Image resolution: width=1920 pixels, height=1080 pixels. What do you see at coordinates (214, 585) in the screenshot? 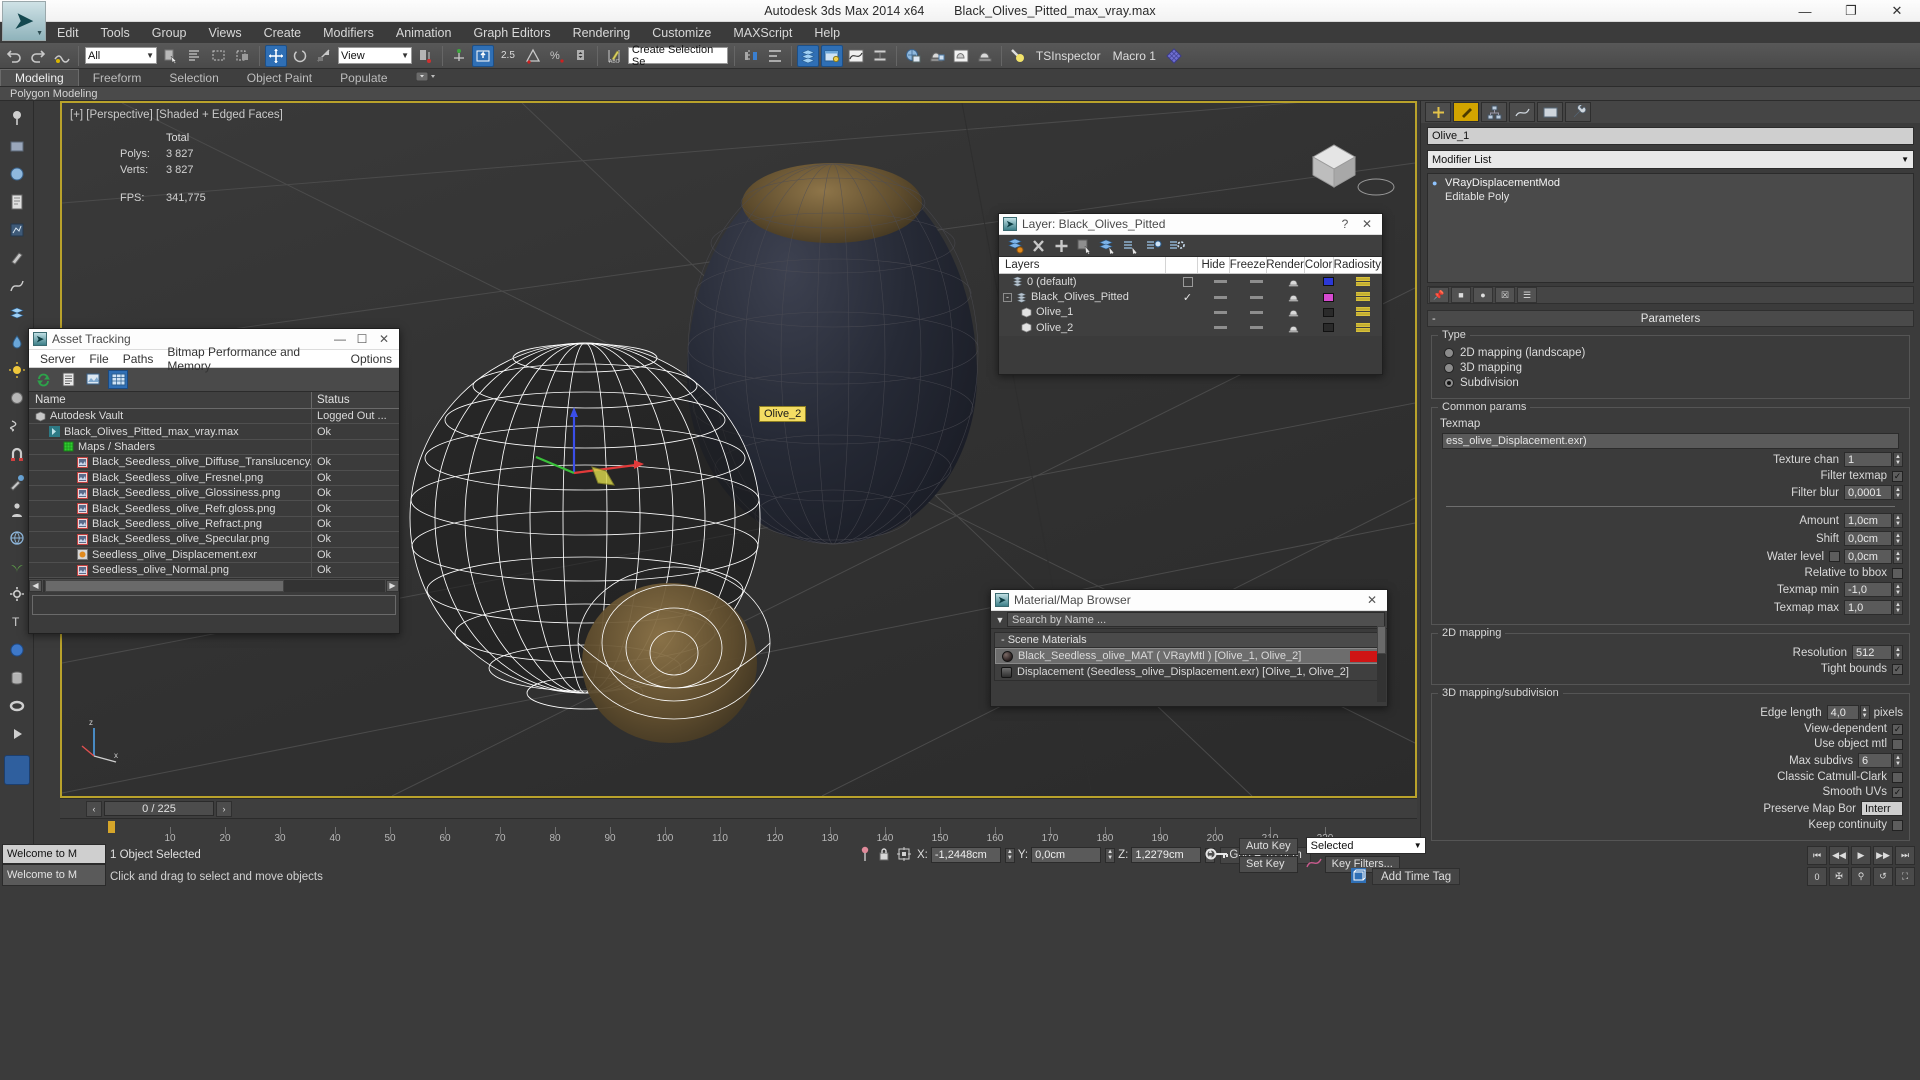
I see `asset-tracking-hscrollbar: ◀ ▶` at bounding box center [214, 585].